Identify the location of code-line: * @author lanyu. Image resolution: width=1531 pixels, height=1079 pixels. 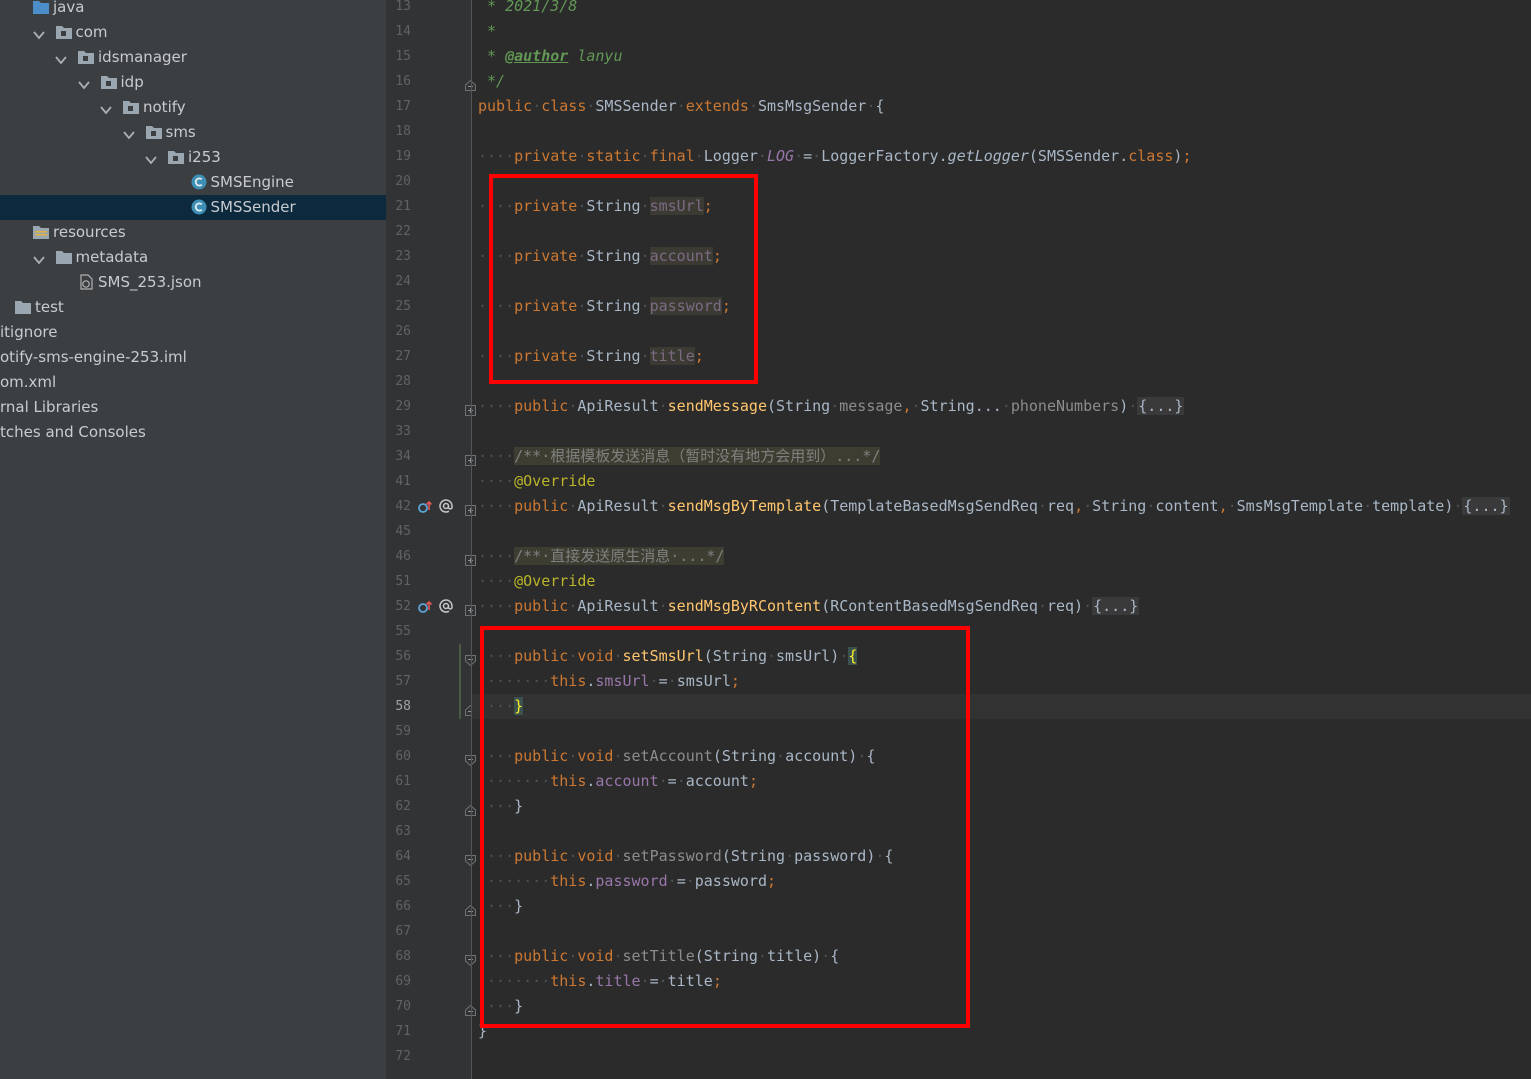
(550, 56).